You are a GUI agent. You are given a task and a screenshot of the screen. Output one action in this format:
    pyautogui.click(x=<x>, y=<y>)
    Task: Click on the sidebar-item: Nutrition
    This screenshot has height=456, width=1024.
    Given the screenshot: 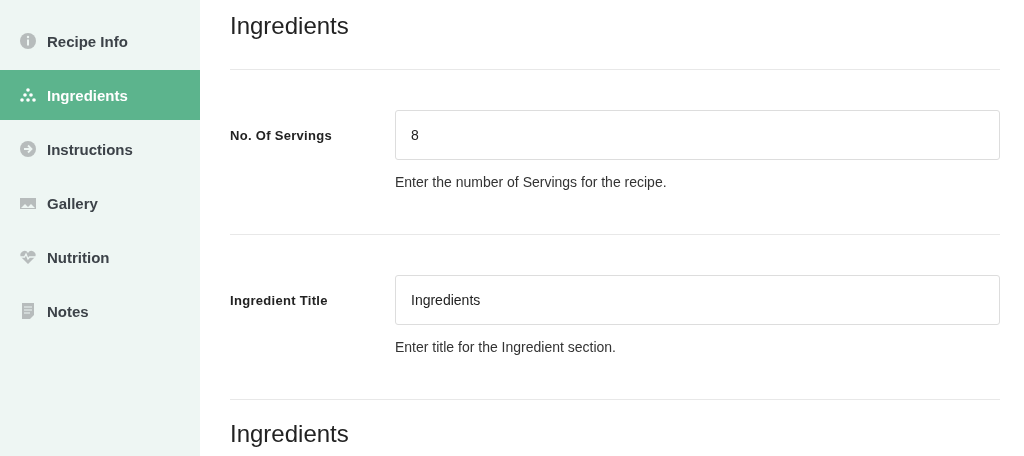 What is the action you would take?
    pyautogui.click(x=100, y=257)
    